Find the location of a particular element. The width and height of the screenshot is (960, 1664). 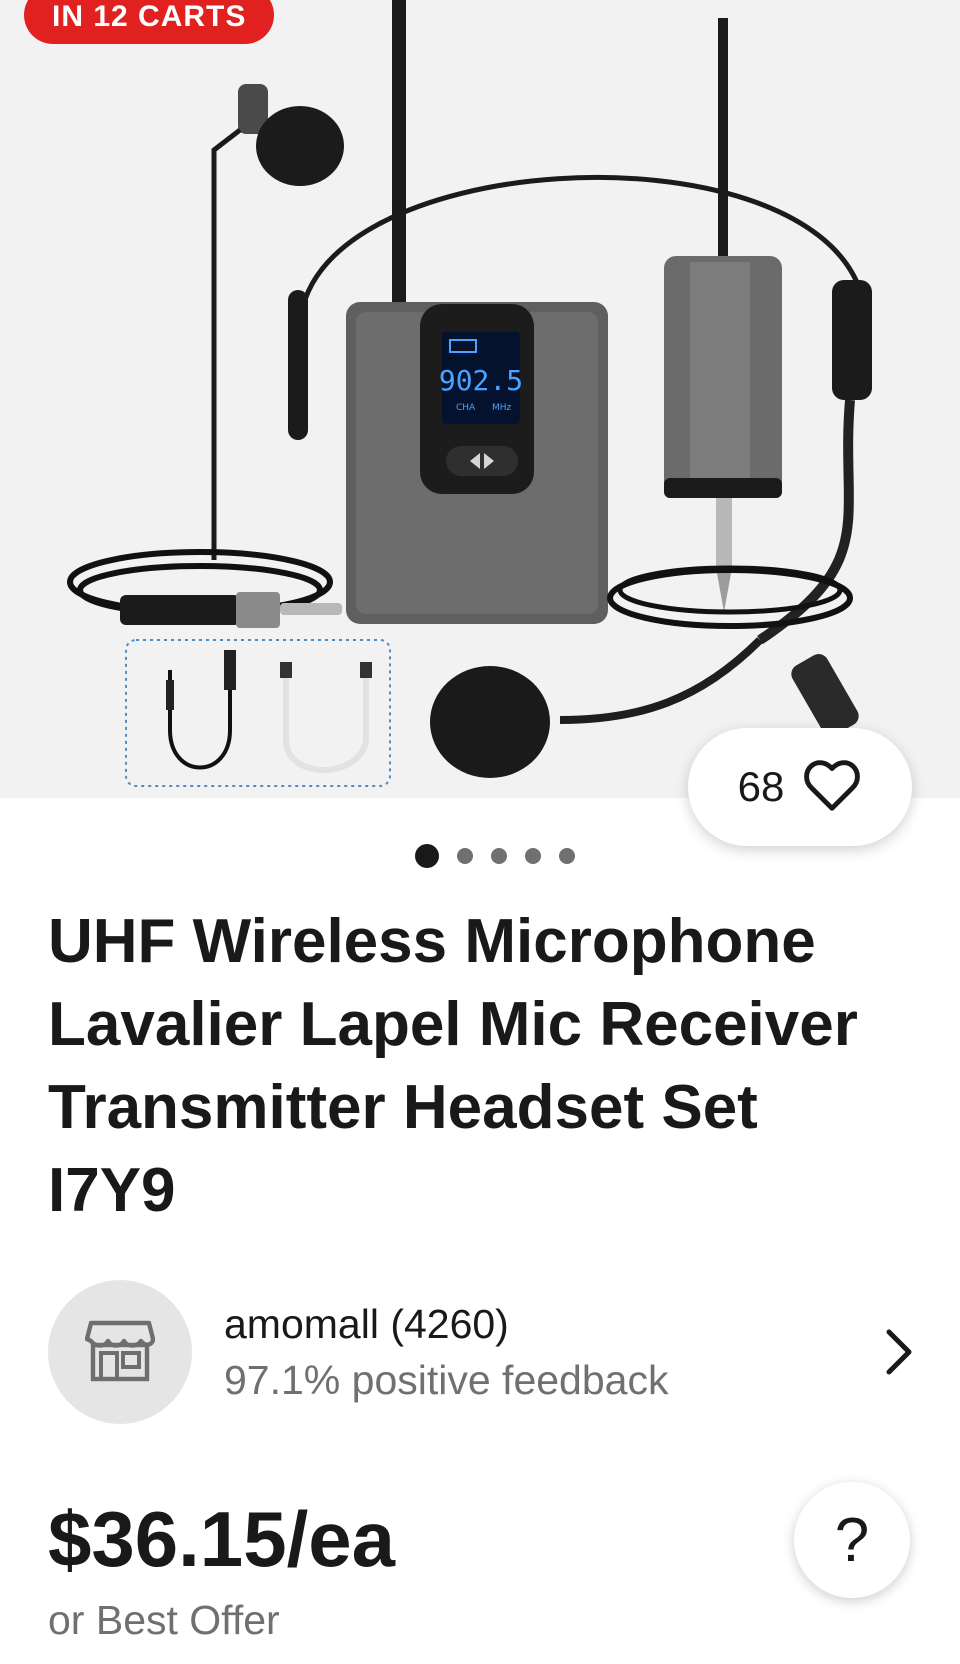

help-button: ? is located at coordinates (852, 1540).